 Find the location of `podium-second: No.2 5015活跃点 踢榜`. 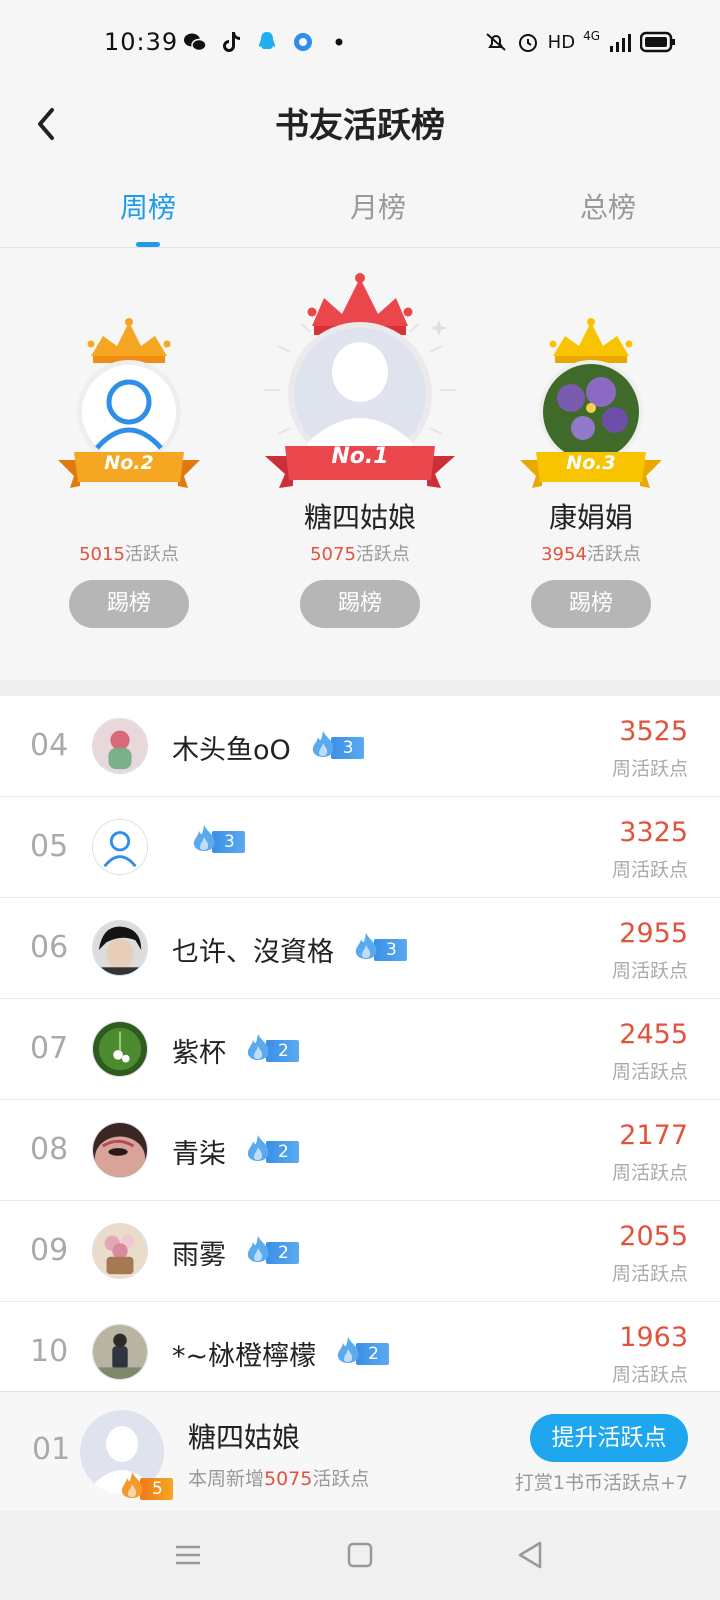

podium-second: No.2 5015活跃点 踢榜 is located at coordinates (129, 464).